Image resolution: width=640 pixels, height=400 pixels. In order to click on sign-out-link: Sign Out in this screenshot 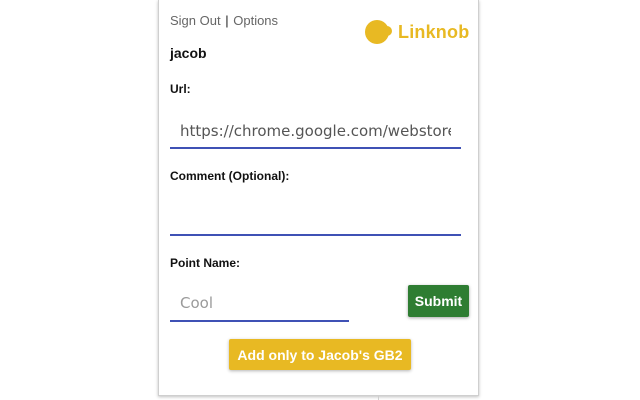, I will do `click(195, 20)`.